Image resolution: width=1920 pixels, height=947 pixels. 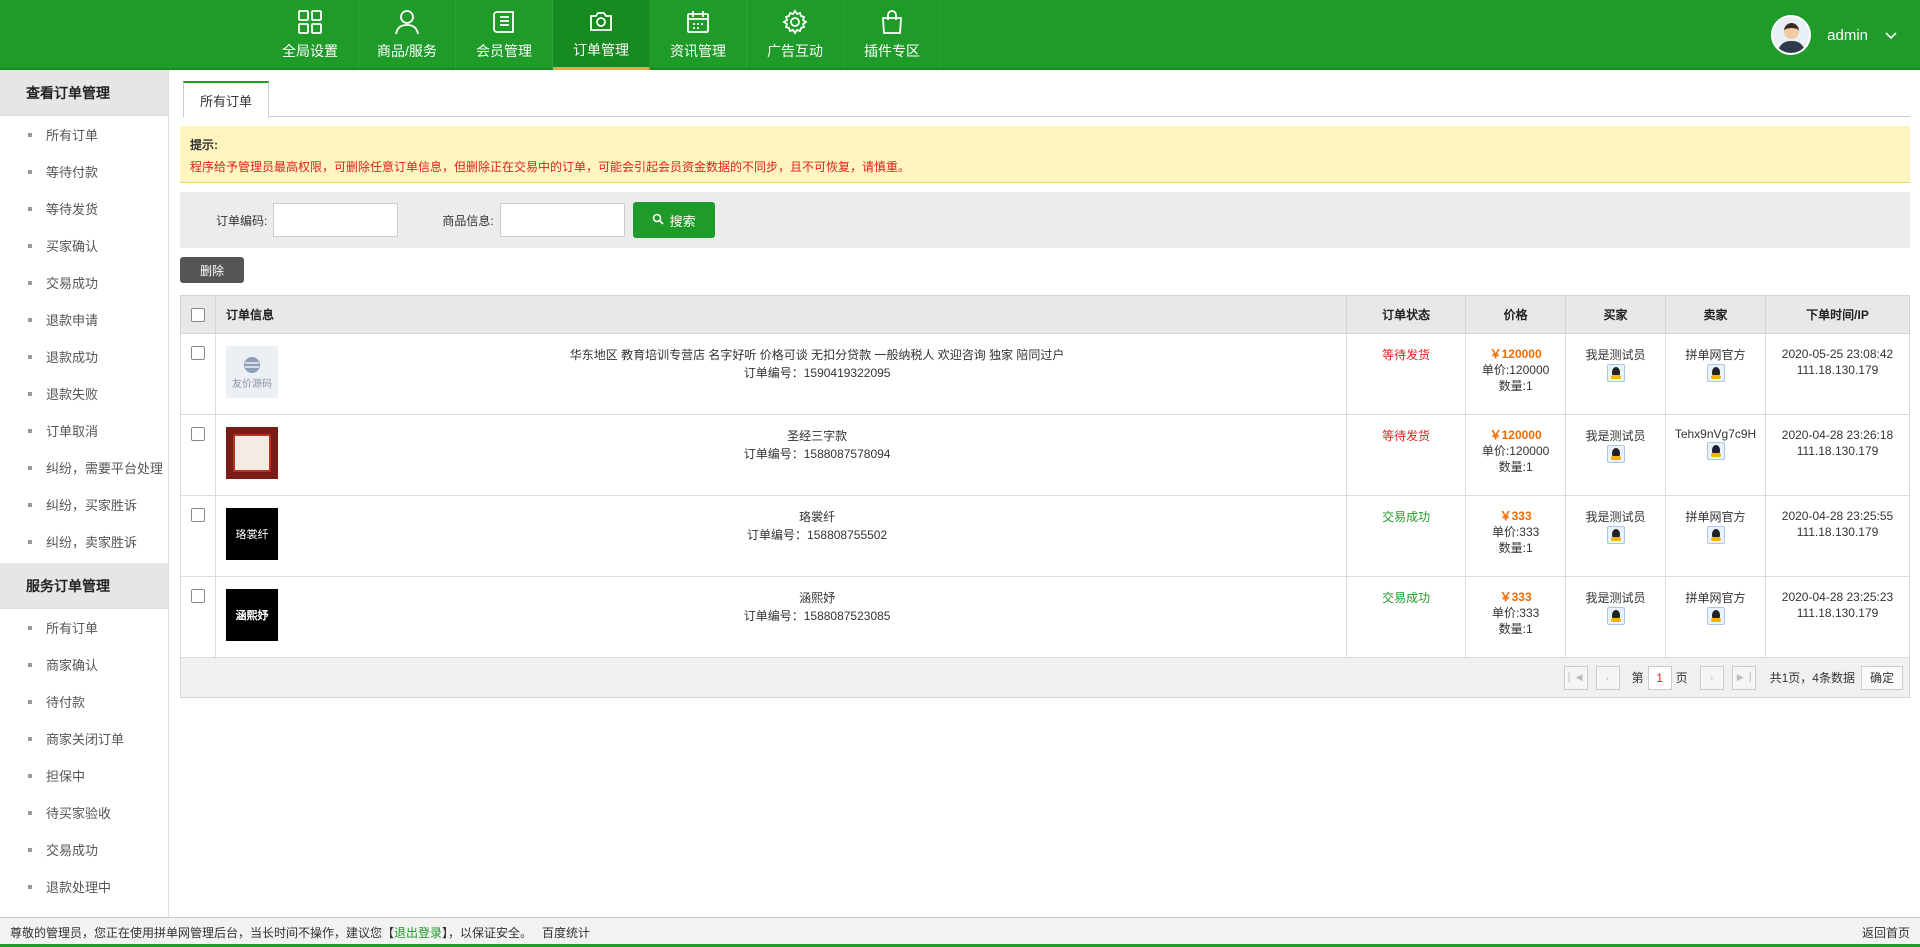 I want to click on nav-goods: 商品/服务, so click(x=407, y=35).